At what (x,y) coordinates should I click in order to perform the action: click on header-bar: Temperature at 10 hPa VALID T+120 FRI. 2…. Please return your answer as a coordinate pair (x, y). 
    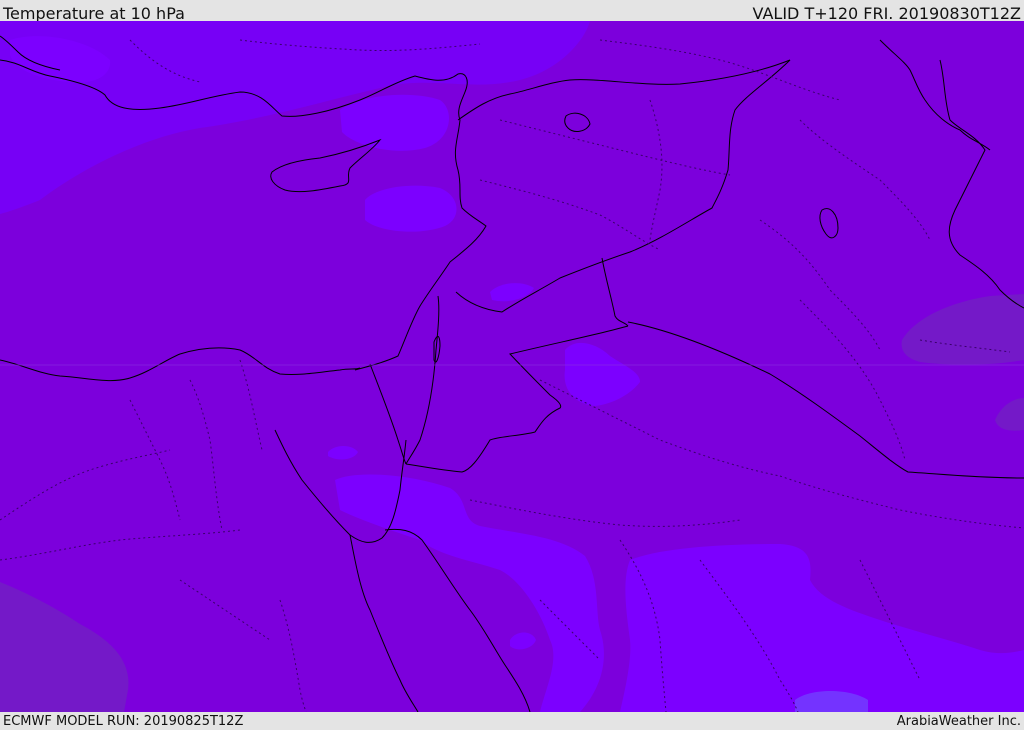
    Looking at the image, I should click on (512, 11).